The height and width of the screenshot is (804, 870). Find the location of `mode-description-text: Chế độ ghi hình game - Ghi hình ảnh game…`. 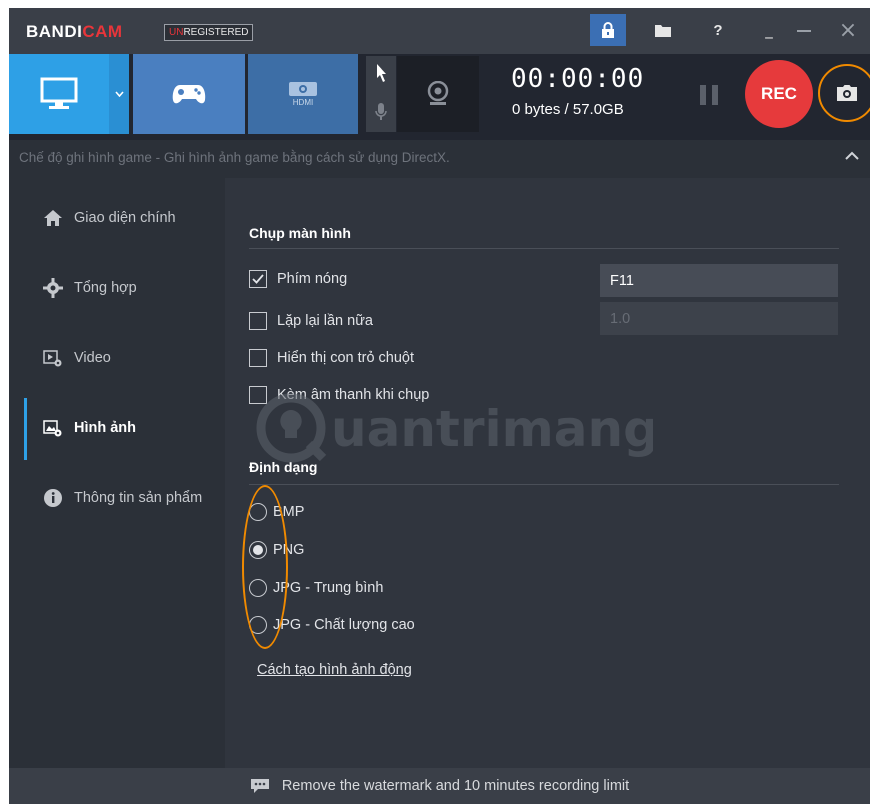

mode-description-text: Chế độ ghi hình game - Ghi hình ảnh game… is located at coordinates (234, 157).